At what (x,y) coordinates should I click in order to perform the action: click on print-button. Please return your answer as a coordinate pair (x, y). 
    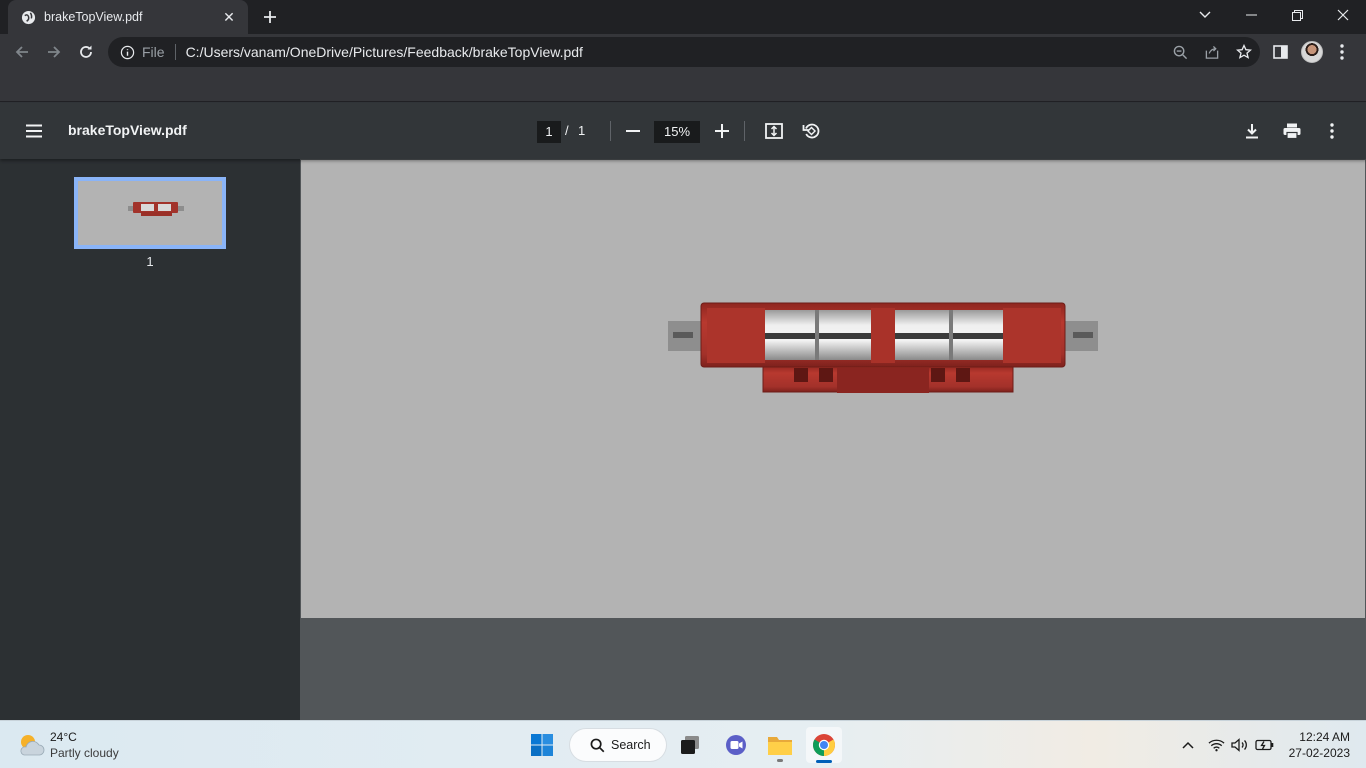
    Looking at the image, I should click on (1292, 131).